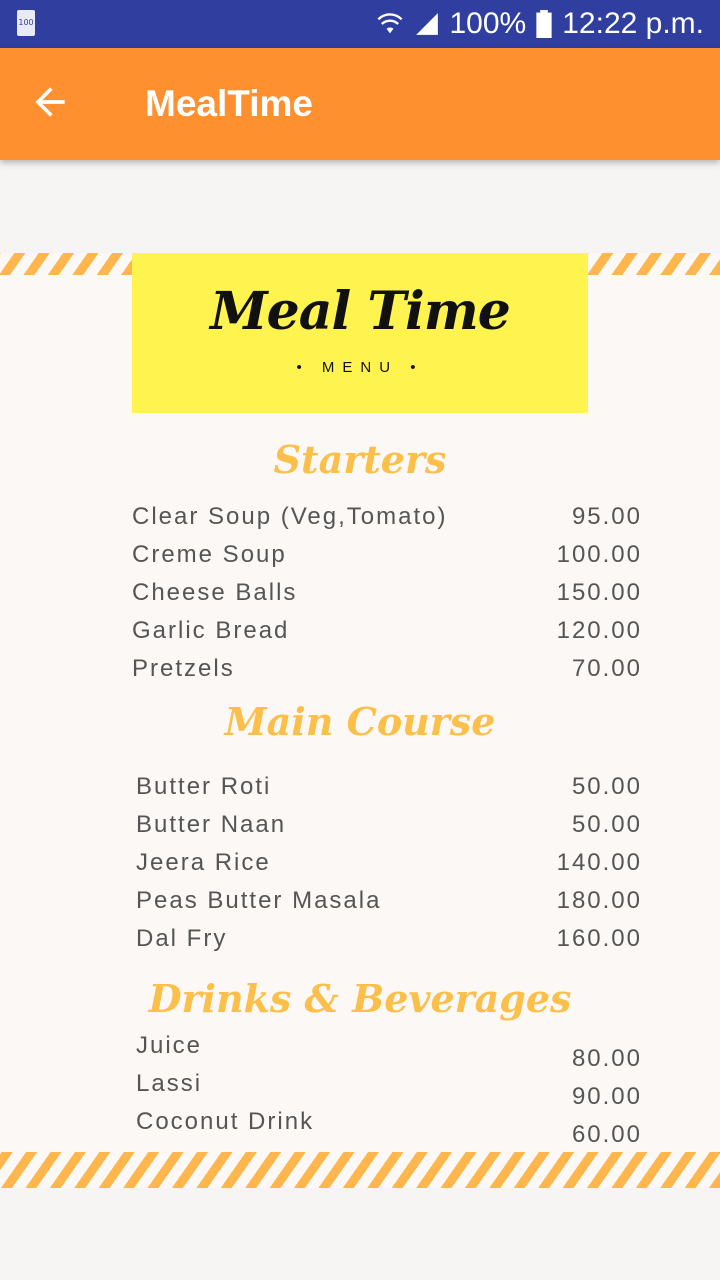 The height and width of the screenshot is (1280, 720). I want to click on menu-item: Creme Soup 100.00, so click(387, 560).